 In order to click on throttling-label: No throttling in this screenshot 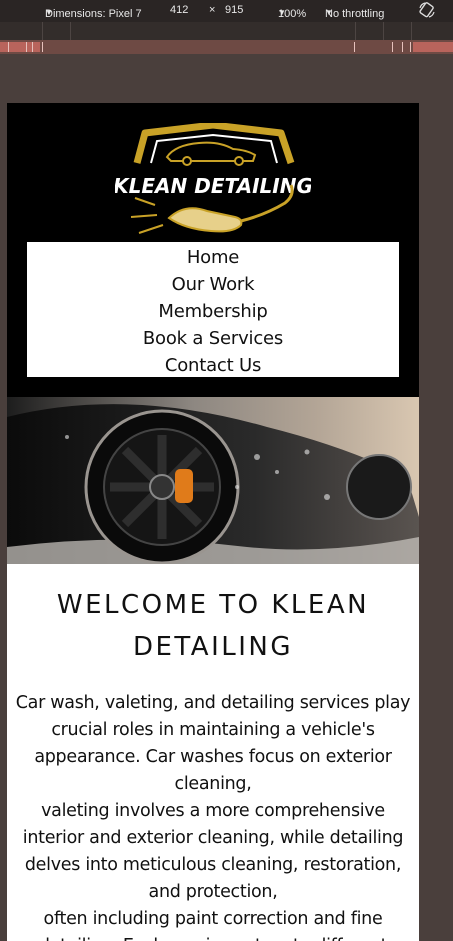, I will do `click(355, 14)`.